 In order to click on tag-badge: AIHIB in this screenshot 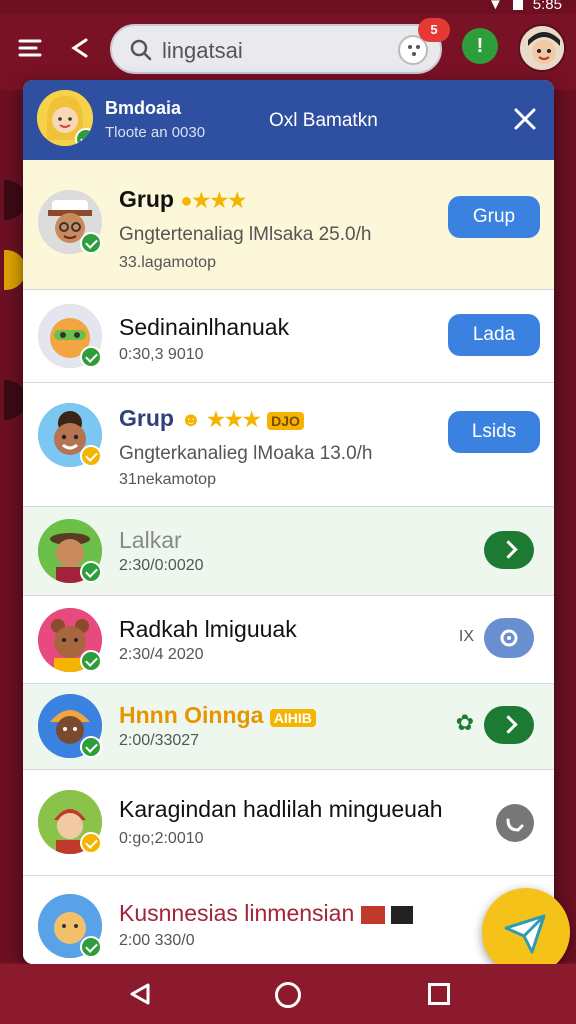, I will do `click(292, 718)`.